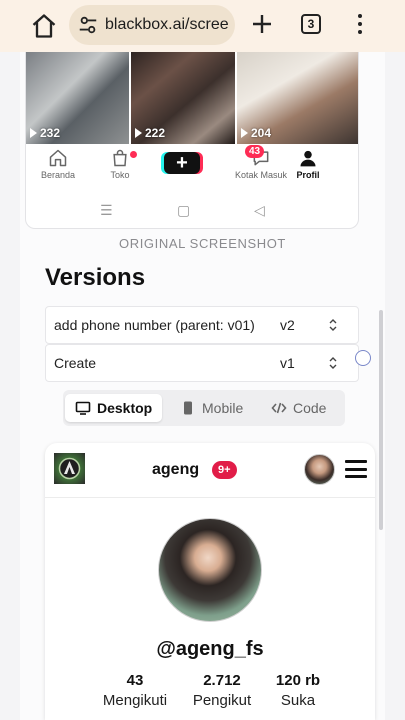 The width and height of the screenshot is (405, 720). What do you see at coordinates (287, 325) in the screenshot?
I see `version-number: v2` at bounding box center [287, 325].